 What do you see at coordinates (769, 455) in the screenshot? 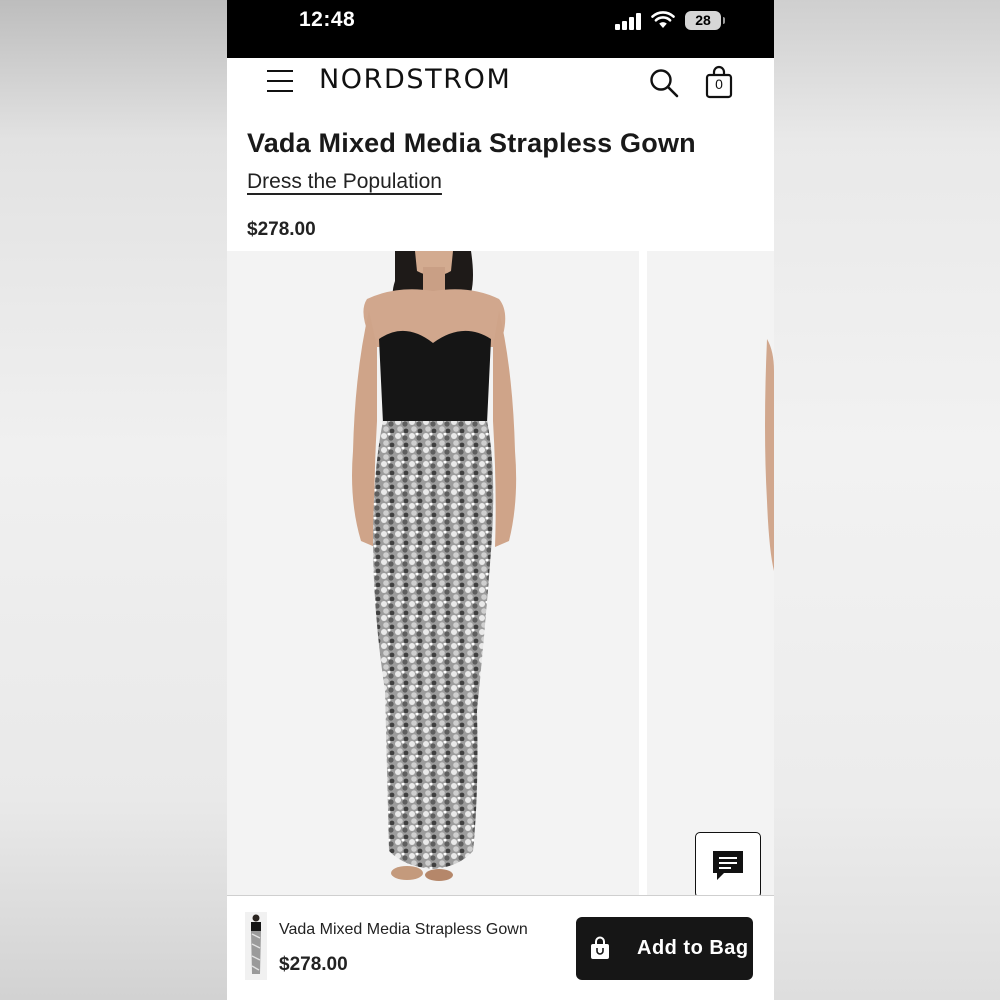
I see `next-image-preview` at bounding box center [769, 455].